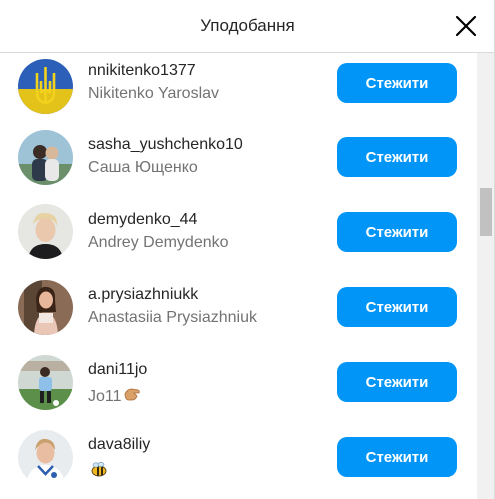  I want to click on full-name-text: Jo11, so click(105, 396).